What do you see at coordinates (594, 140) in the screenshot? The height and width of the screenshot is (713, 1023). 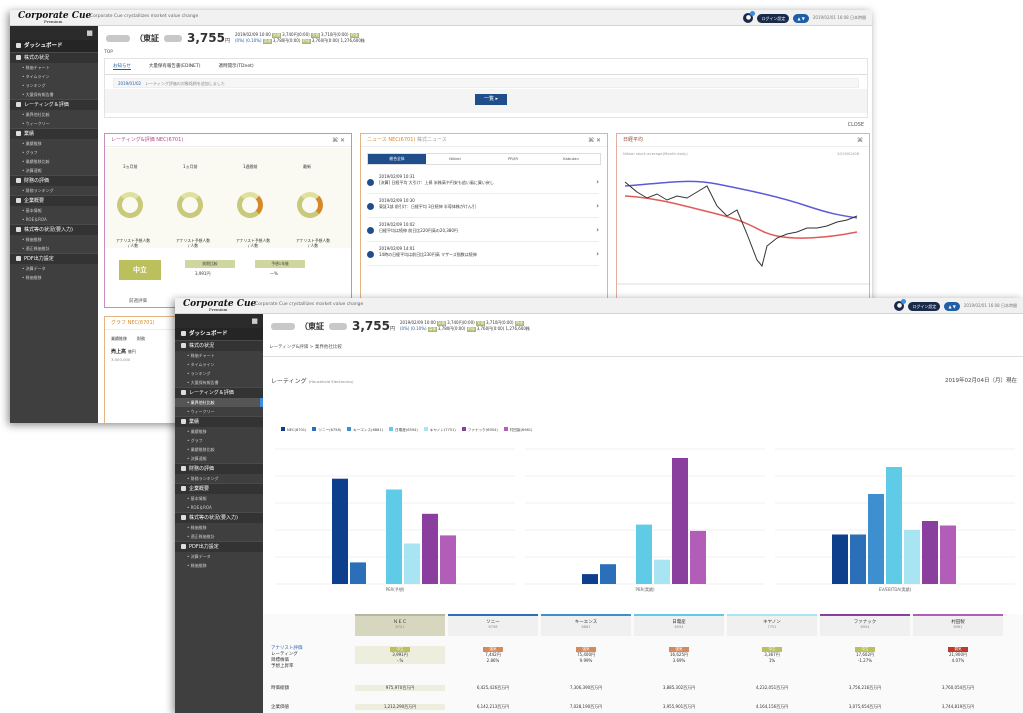 I see `news-panel-controls: ⌘ ✕` at bounding box center [594, 140].